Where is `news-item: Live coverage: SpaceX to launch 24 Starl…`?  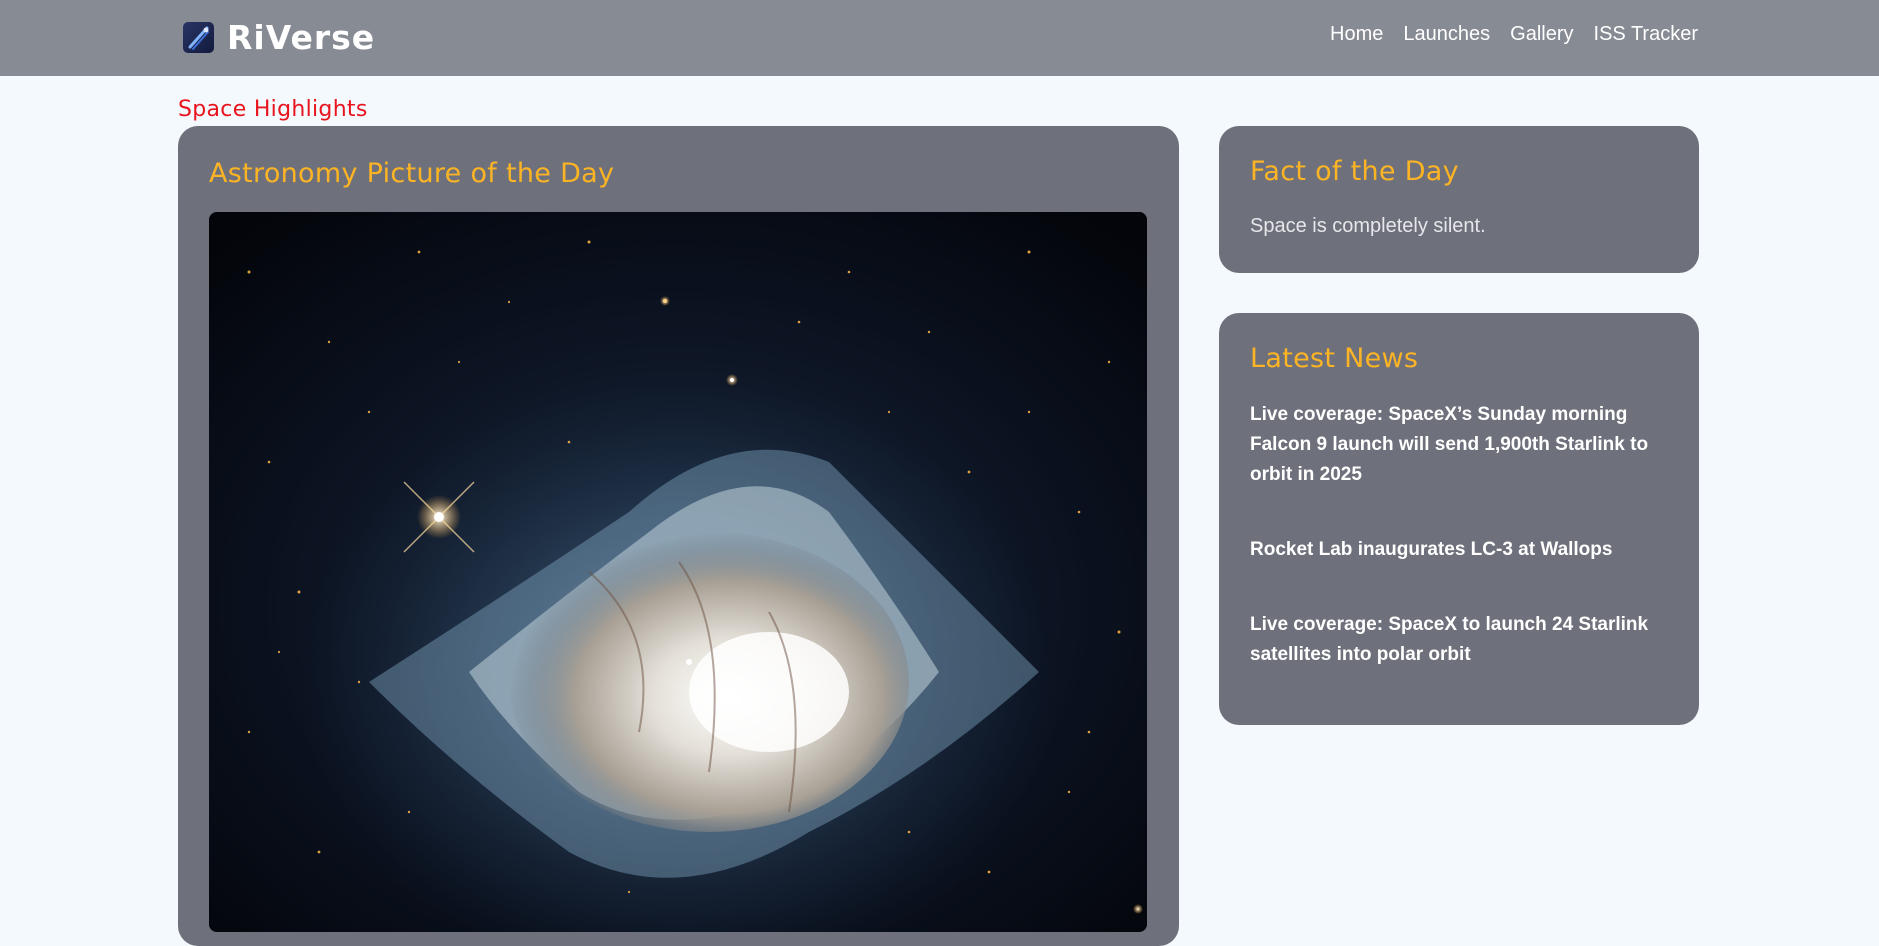
news-item: Live coverage: SpaceX to launch 24 Starl… is located at coordinates (1450, 640).